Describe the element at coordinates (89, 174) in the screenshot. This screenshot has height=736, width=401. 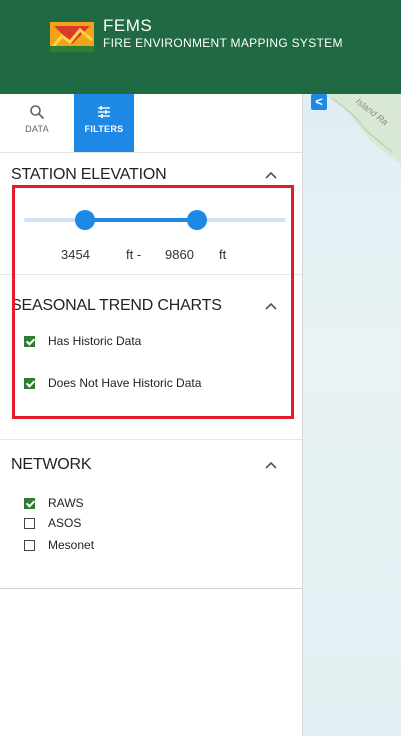
I see `section-title-station-elevation: STATION ELEVATION` at that location.